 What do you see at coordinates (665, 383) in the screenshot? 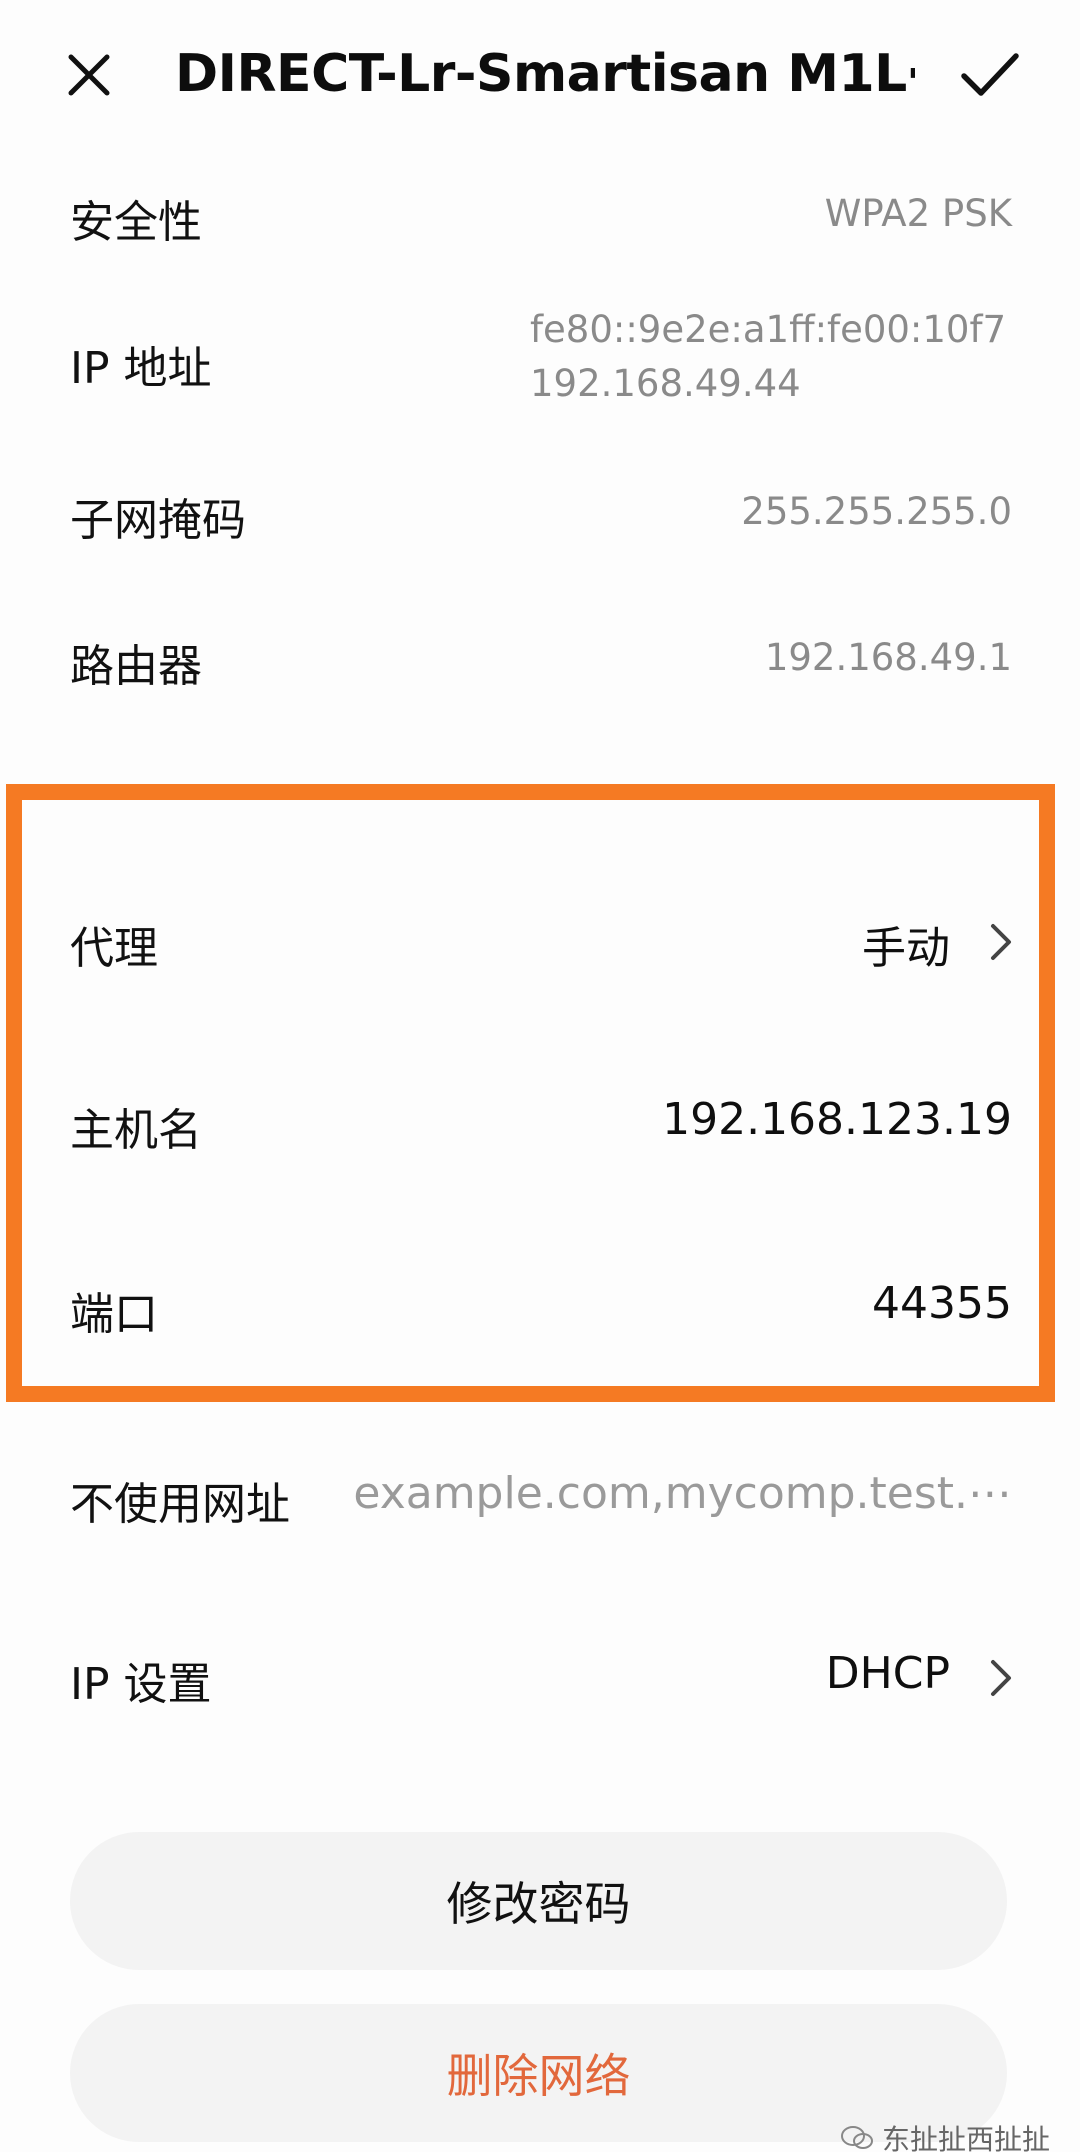
I see `ipv4-address-value: 192.168.49.44` at bounding box center [665, 383].